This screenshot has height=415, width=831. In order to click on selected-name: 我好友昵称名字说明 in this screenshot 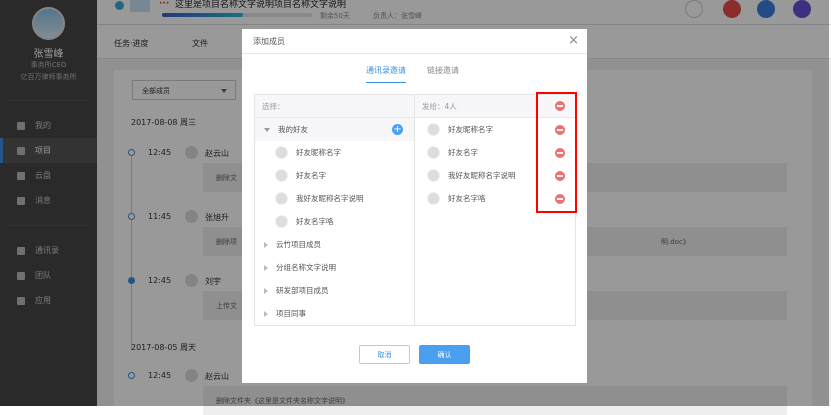, I will do `click(482, 175)`.